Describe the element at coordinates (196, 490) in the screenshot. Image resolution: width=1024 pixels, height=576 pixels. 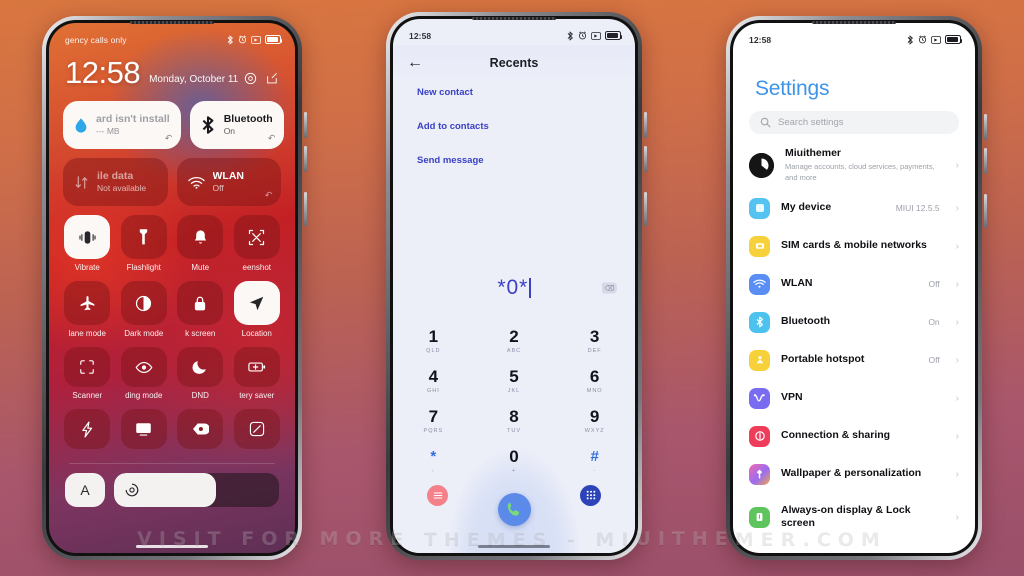
I see `brightness-slider` at that location.